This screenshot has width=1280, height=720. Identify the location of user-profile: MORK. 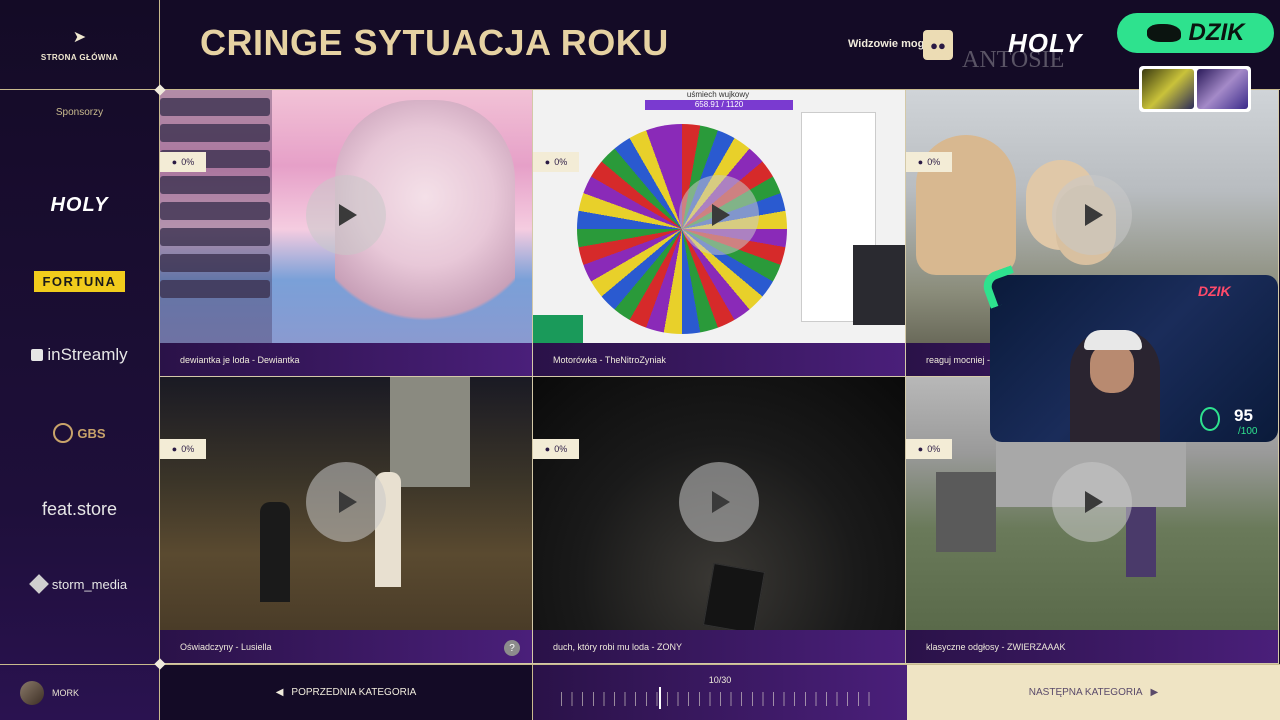
(79, 692).